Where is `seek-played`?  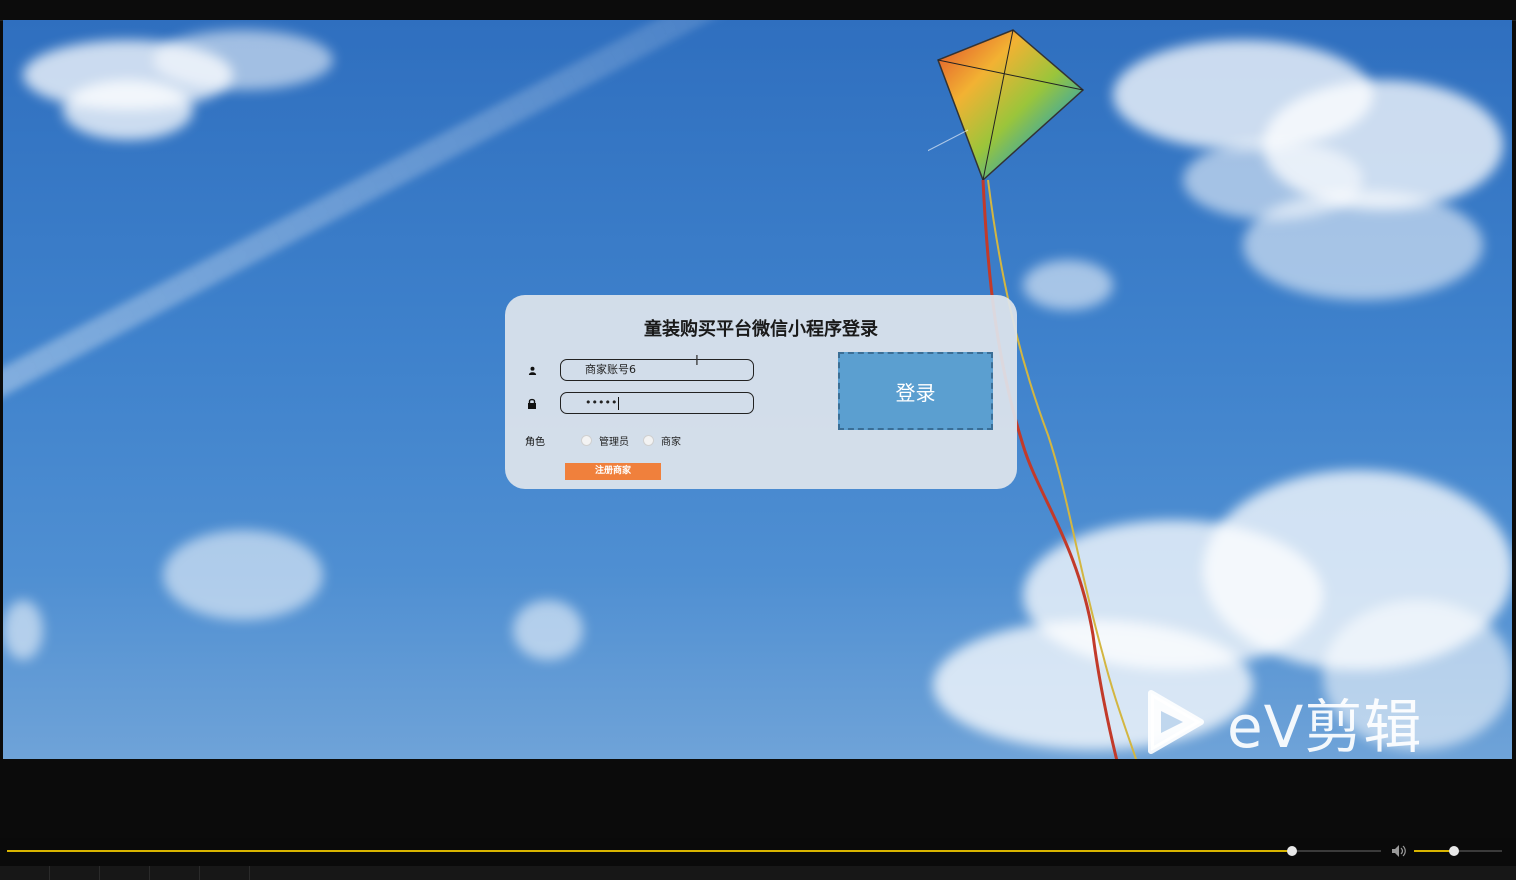 seek-played is located at coordinates (649, 851).